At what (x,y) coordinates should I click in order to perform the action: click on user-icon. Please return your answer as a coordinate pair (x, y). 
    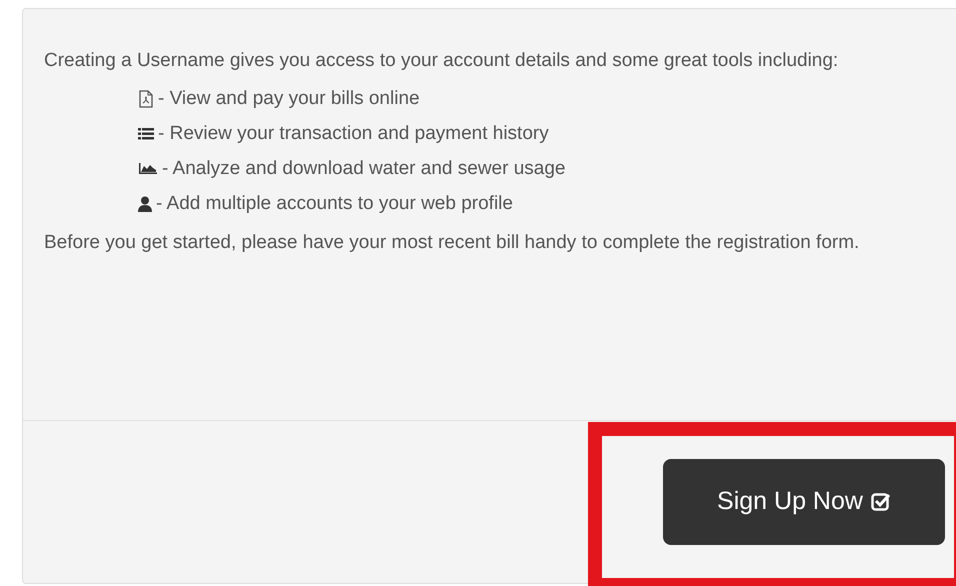
    Looking at the image, I should click on (145, 204).